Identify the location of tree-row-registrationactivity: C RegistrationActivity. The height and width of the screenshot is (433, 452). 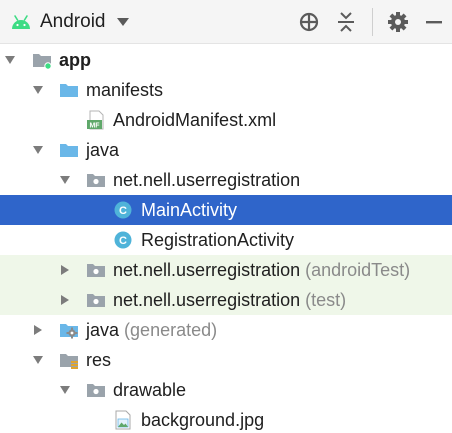
(226, 240).